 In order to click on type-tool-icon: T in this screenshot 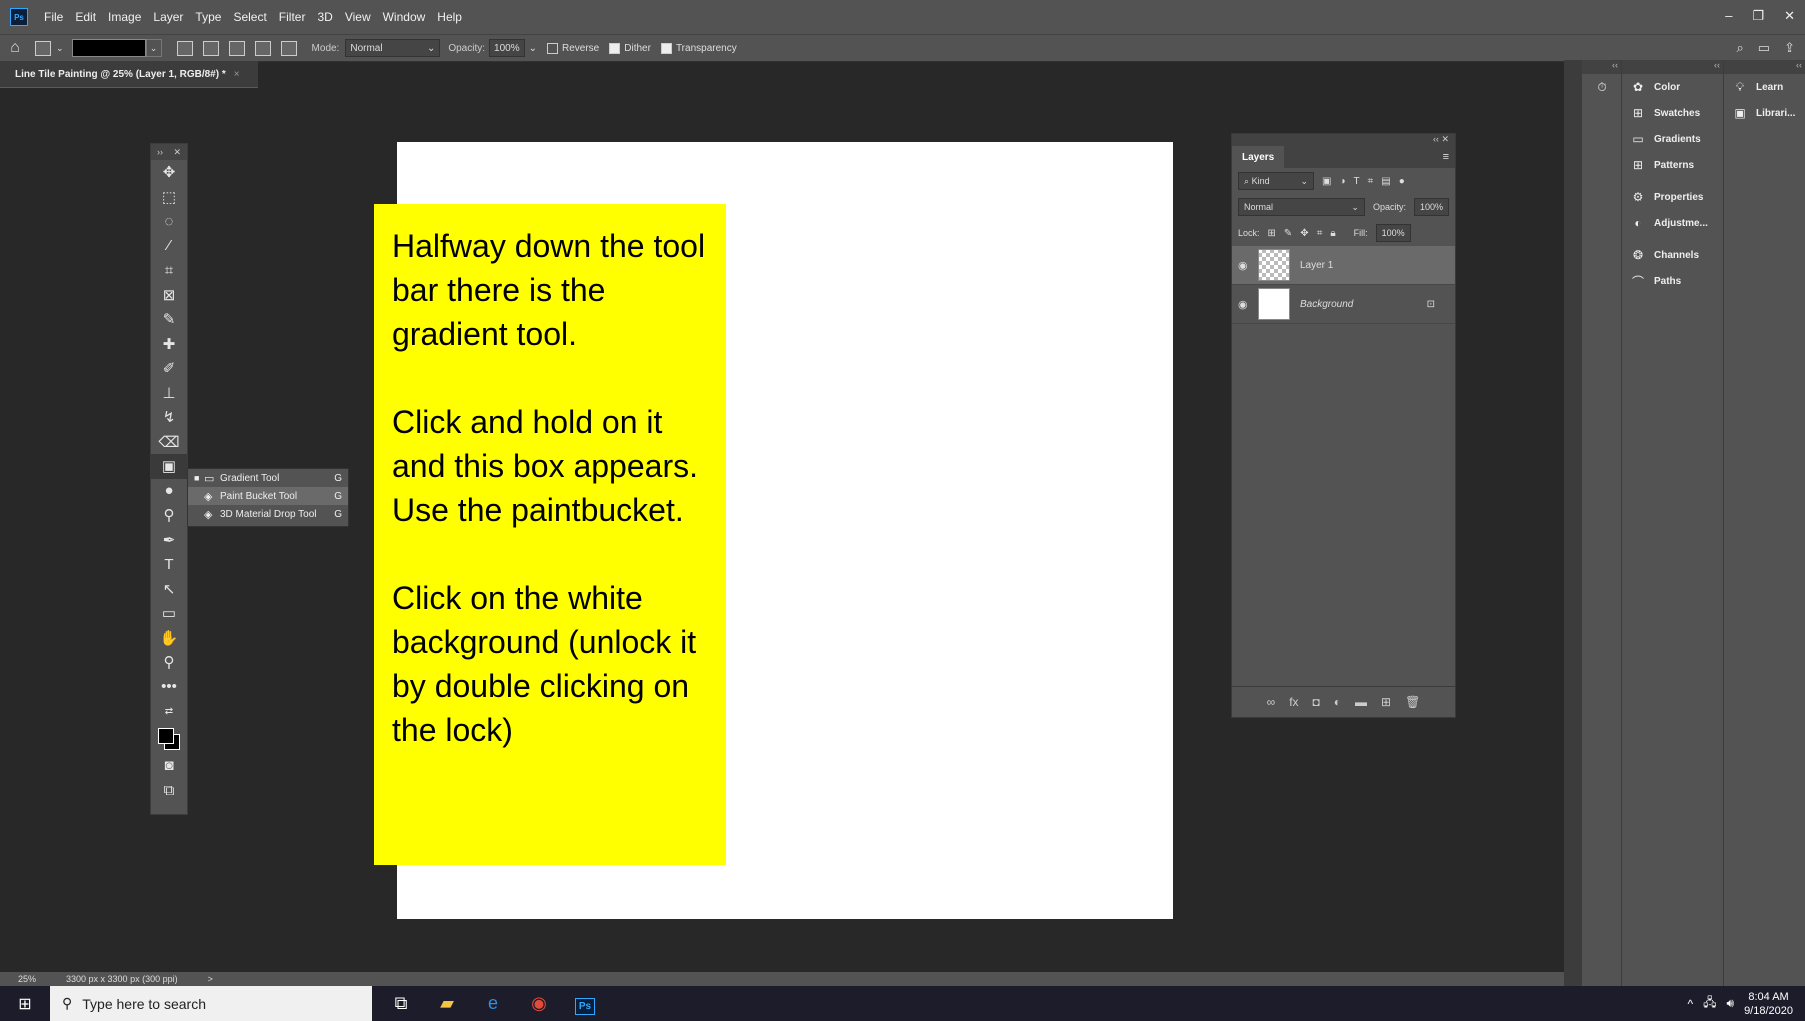, I will do `click(169, 564)`.